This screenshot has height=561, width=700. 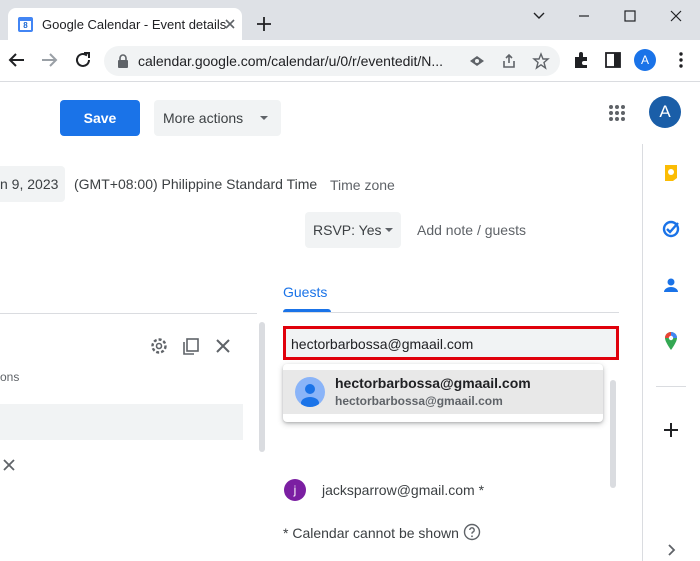 I want to click on add-guests-input, so click(x=450, y=344).